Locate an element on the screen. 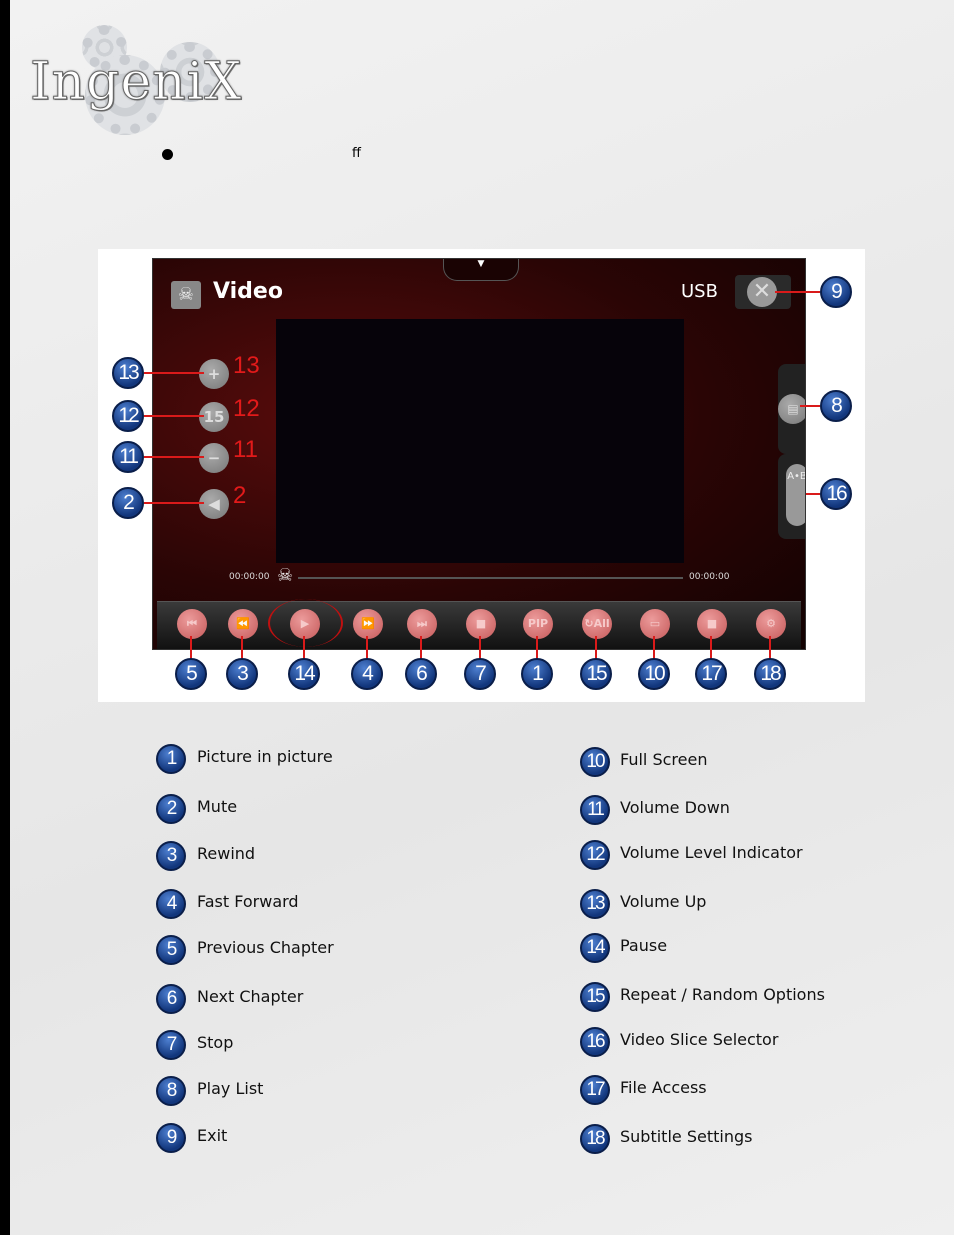  play-highlight-ring is located at coordinates (305, 623).